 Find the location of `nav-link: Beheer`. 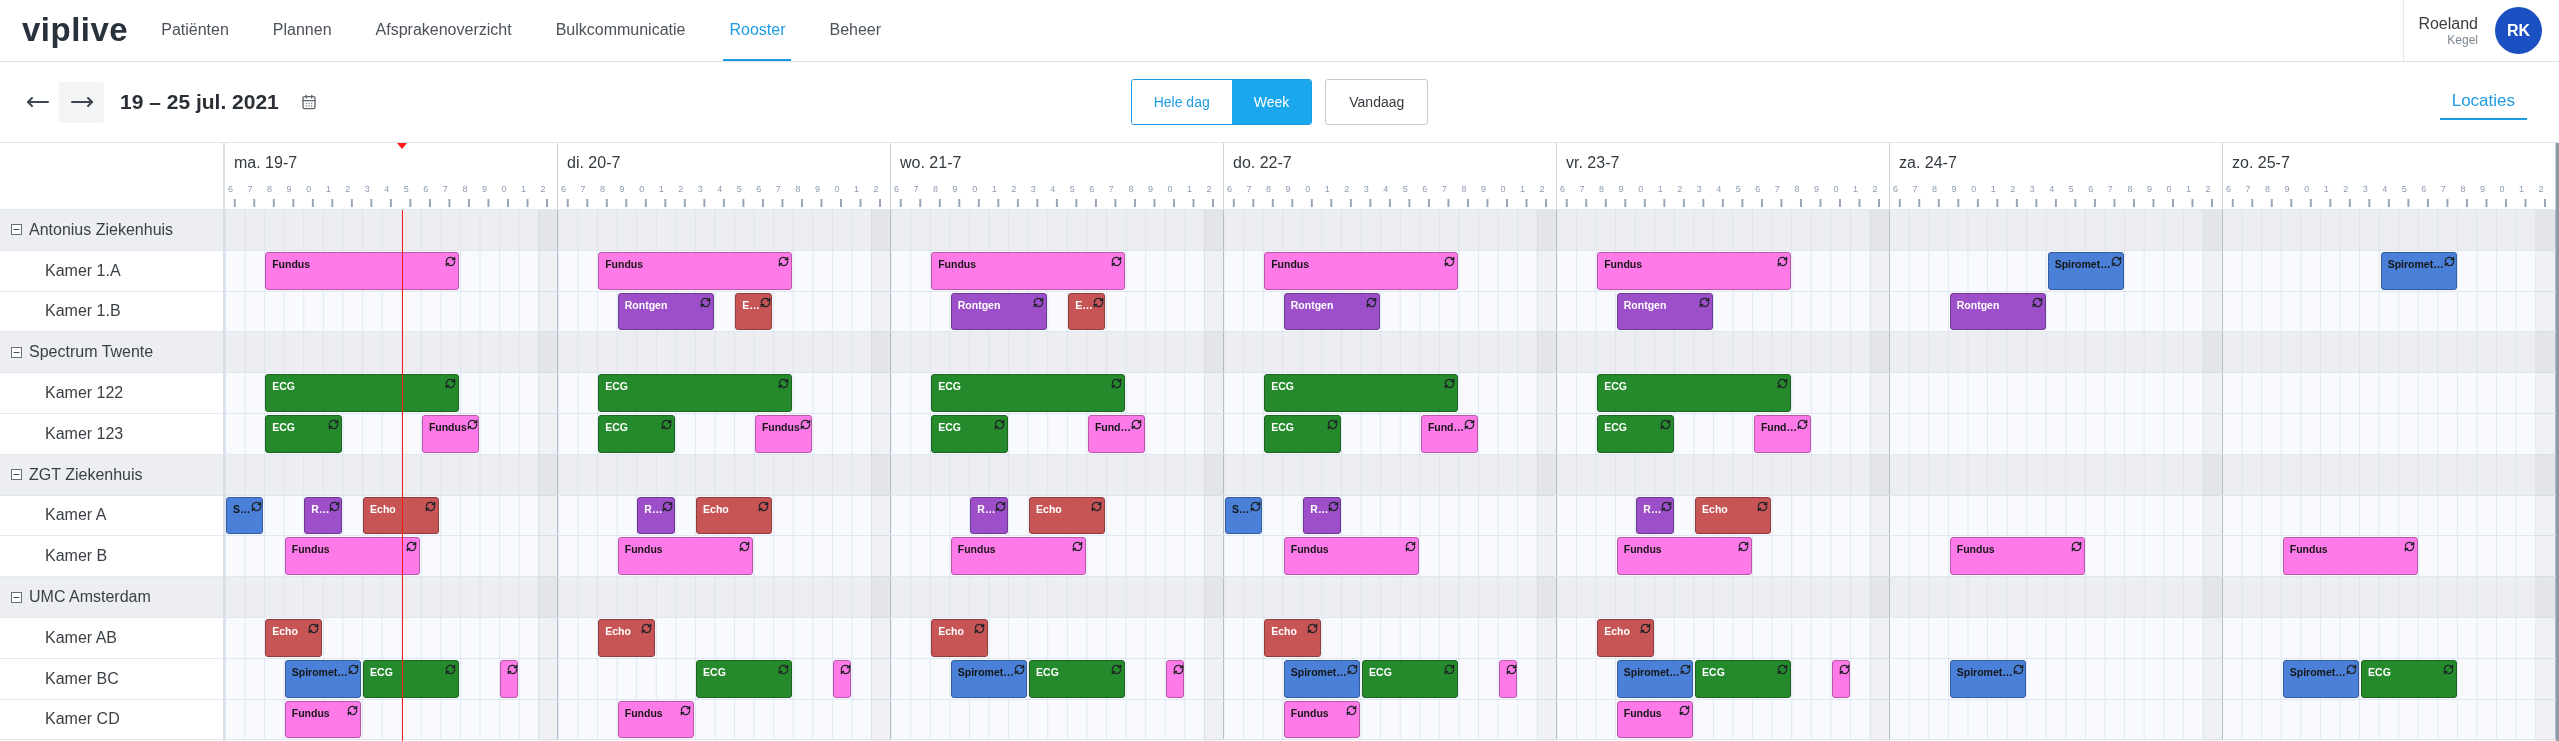

nav-link: Beheer is located at coordinates (855, 30).